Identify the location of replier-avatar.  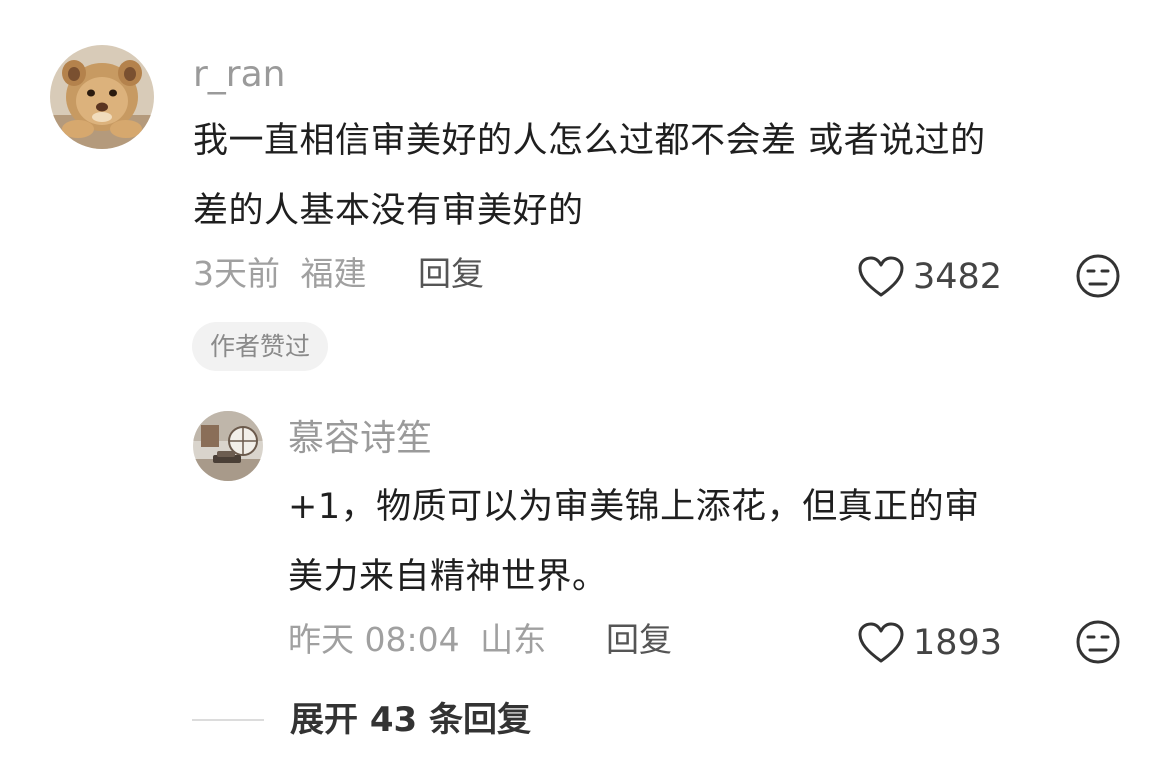
(228, 446).